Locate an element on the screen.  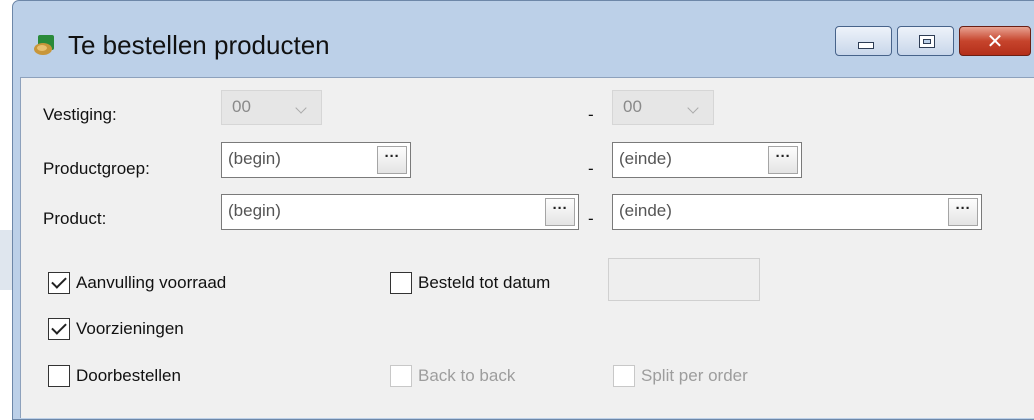
vestiging-from-select: 00 is located at coordinates (271, 107).